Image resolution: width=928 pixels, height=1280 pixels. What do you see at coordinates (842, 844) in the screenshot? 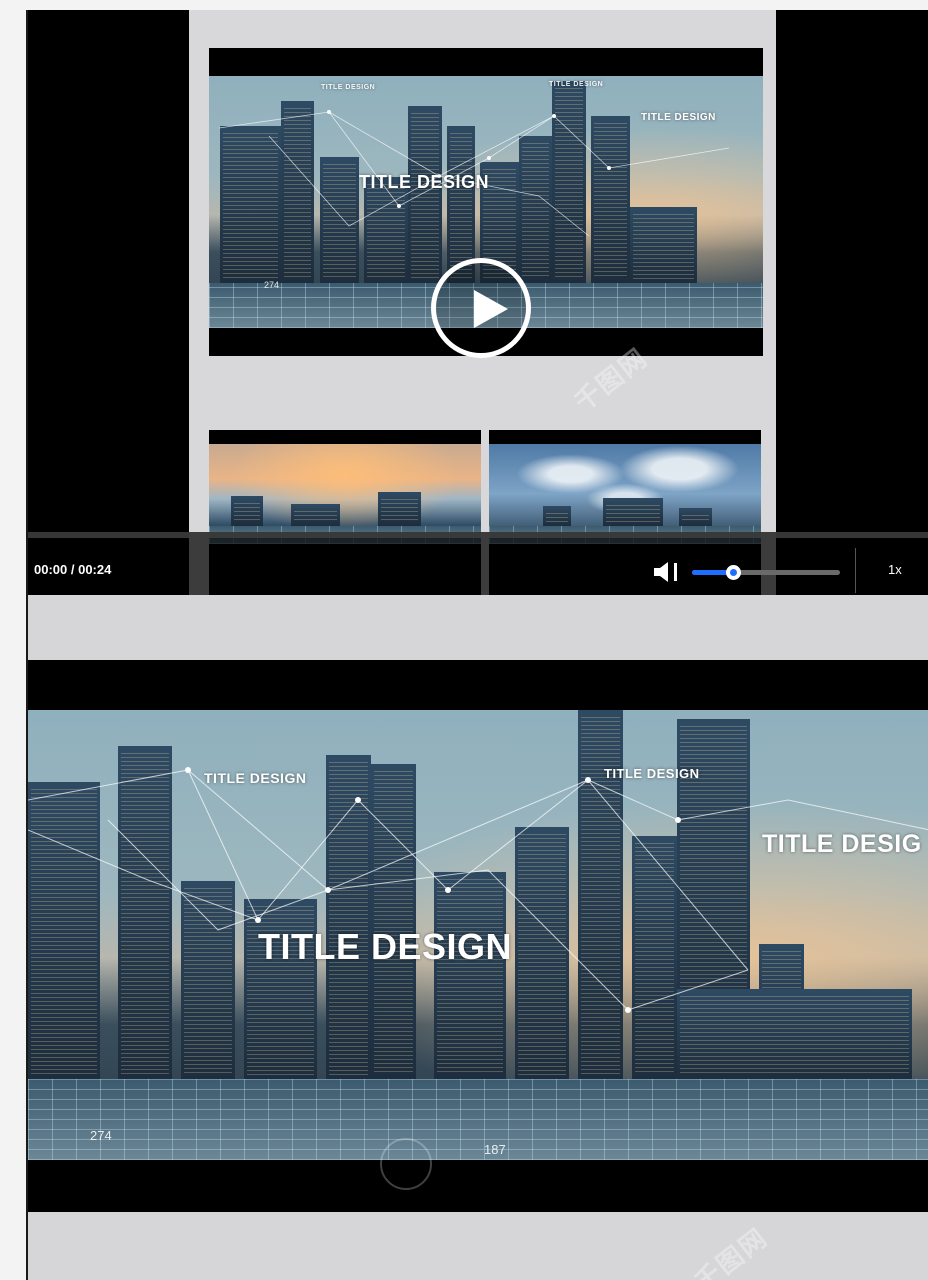
I see `video-tag-right: TITLE DESIG` at bounding box center [842, 844].